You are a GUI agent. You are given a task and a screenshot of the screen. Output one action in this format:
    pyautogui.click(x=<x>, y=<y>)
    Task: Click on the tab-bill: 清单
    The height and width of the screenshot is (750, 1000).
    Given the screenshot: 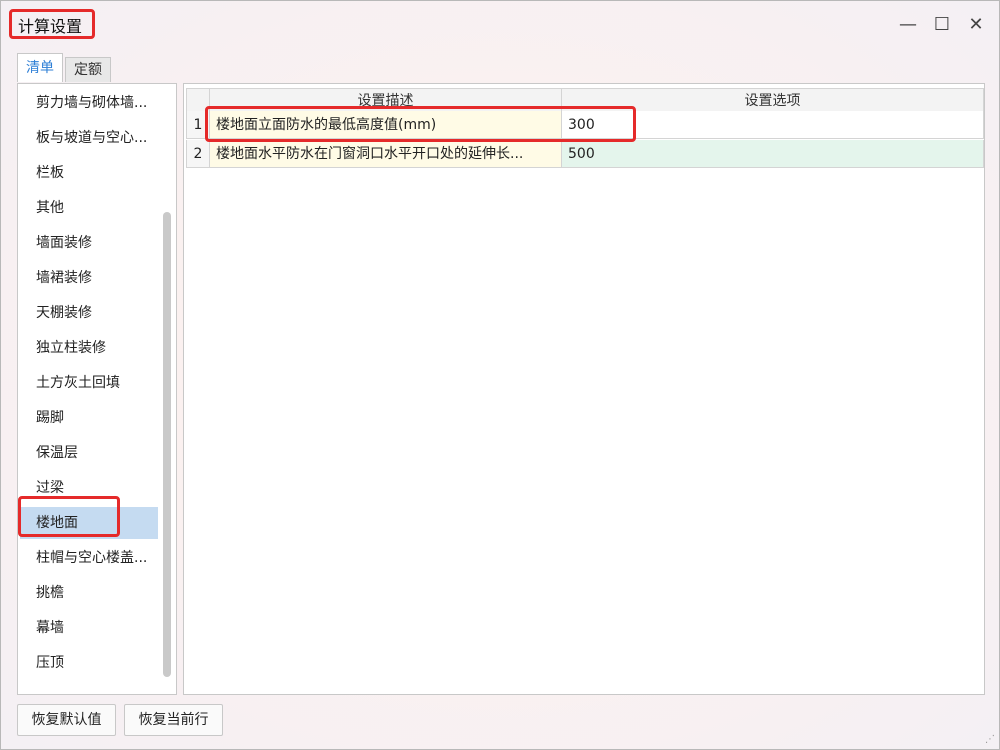 What is the action you would take?
    pyautogui.click(x=40, y=67)
    